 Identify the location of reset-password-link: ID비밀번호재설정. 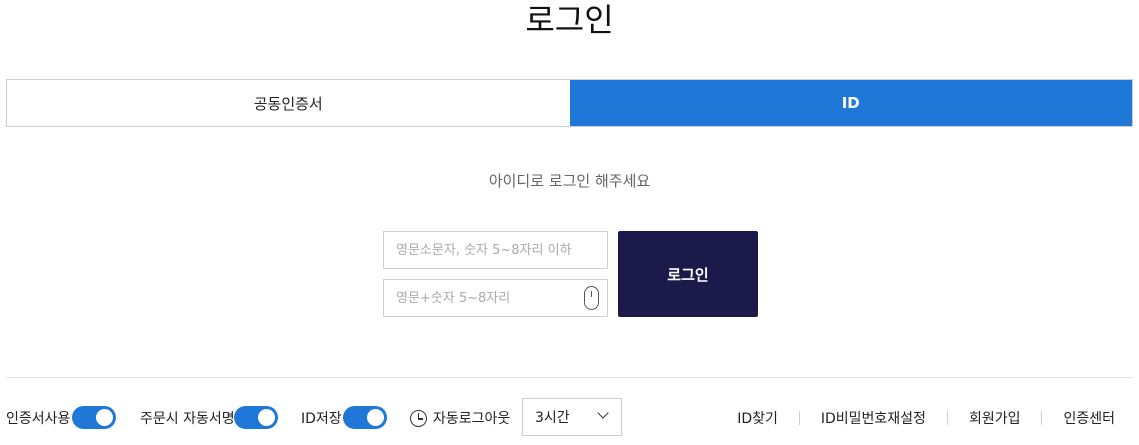
(873, 418).